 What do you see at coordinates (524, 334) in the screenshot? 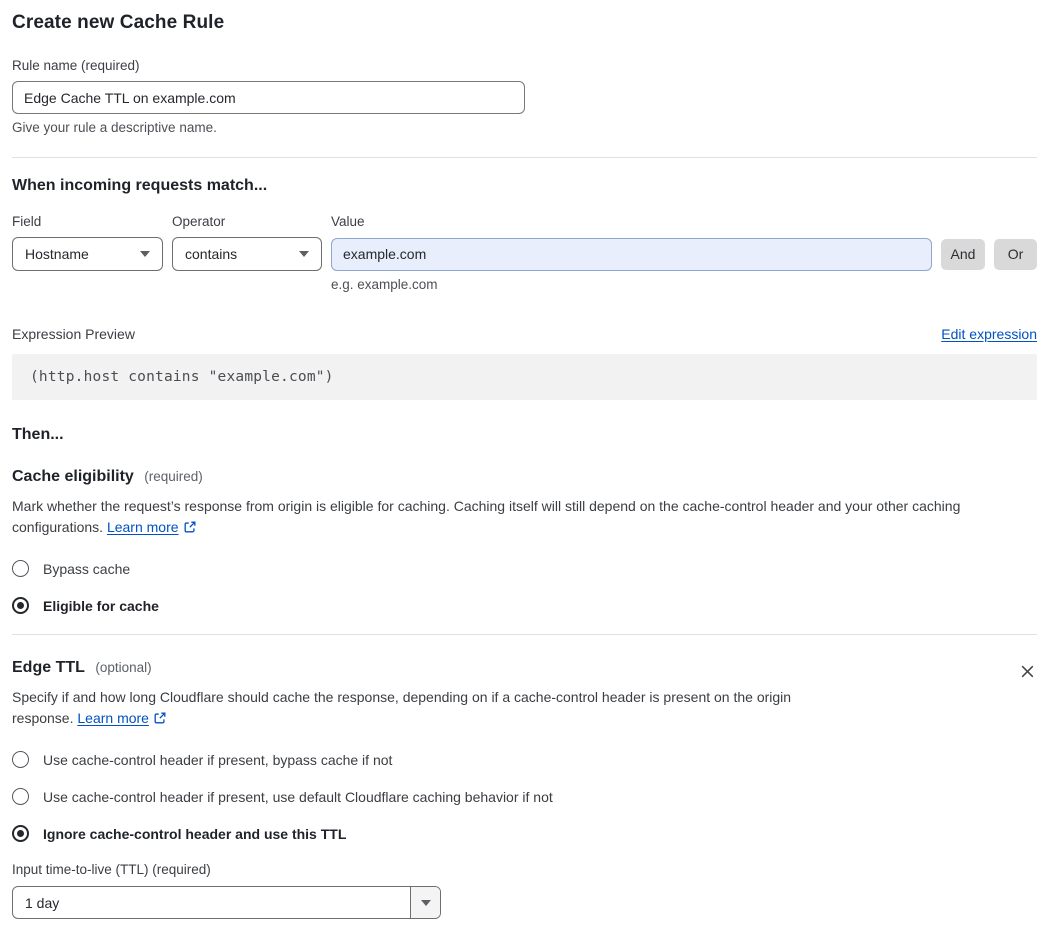
I see `expression-preview-row: Expression Preview Edit expression` at bounding box center [524, 334].